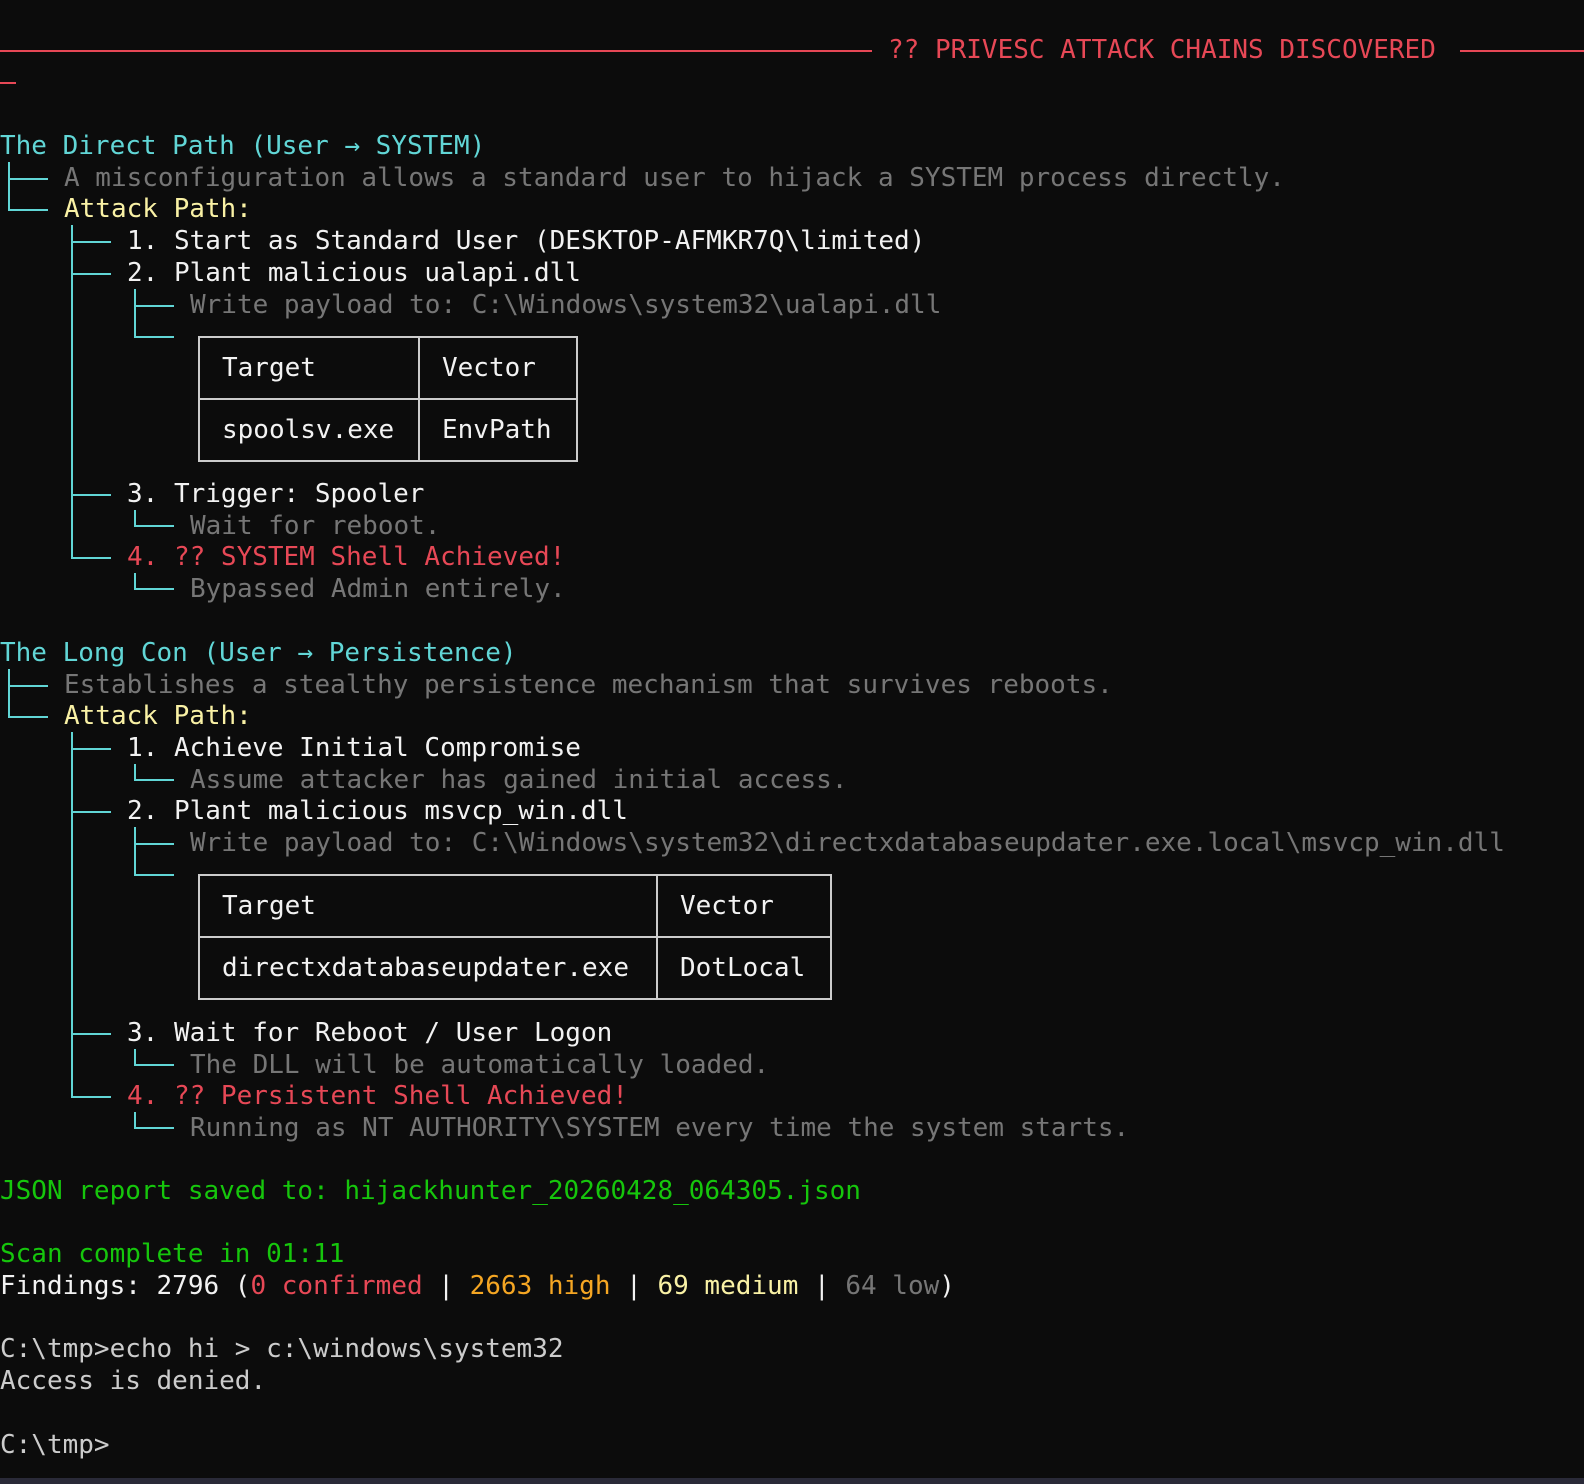  What do you see at coordinates (1522, 51) in the screenshot?
I see `banner-rule-right` at bounding box center [1522, 51].